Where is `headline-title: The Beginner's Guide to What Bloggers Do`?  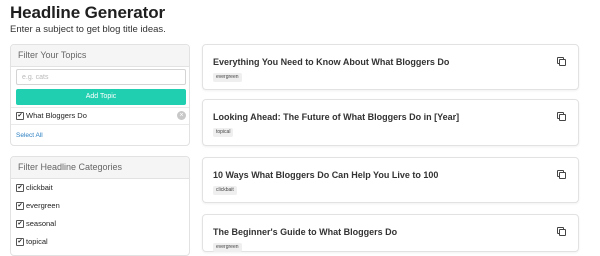
headline-title: The Beginner's Guide to What Bloggers Do is located at coordinates (305, 232).